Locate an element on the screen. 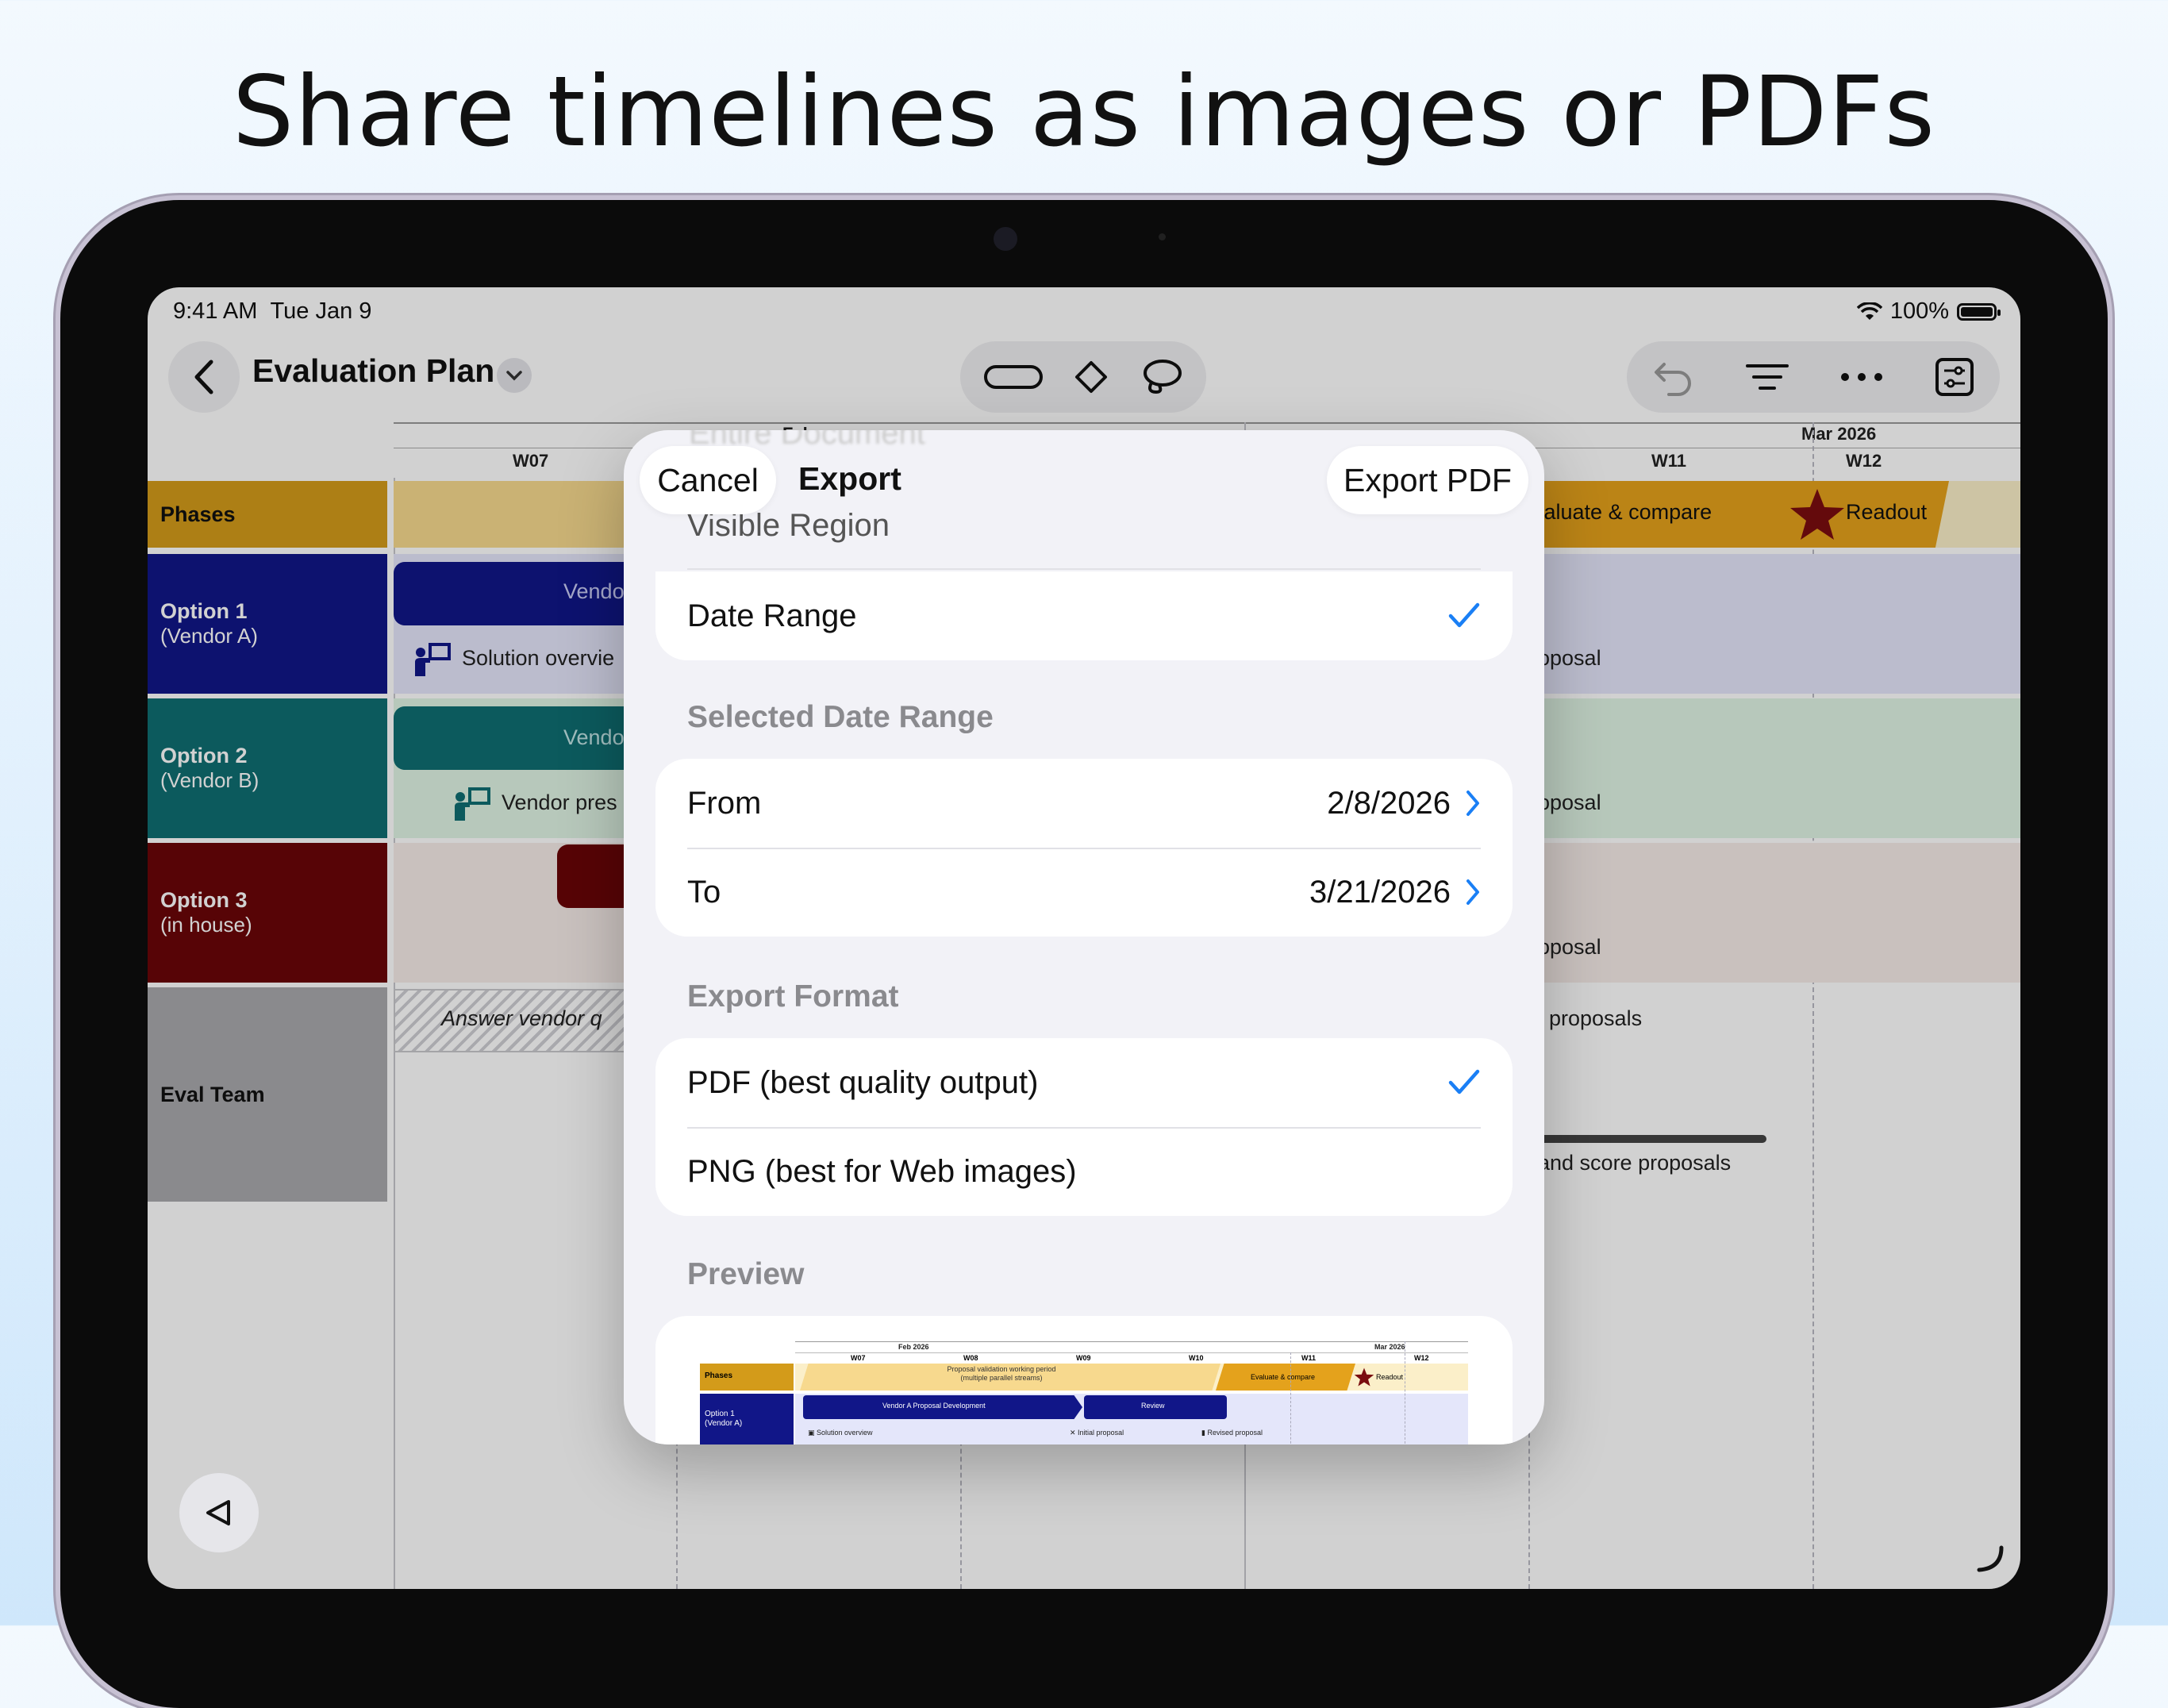 This screenshot has width=2168, height=1708. scope-group: Date Range is located at coordinates (1084, 615).